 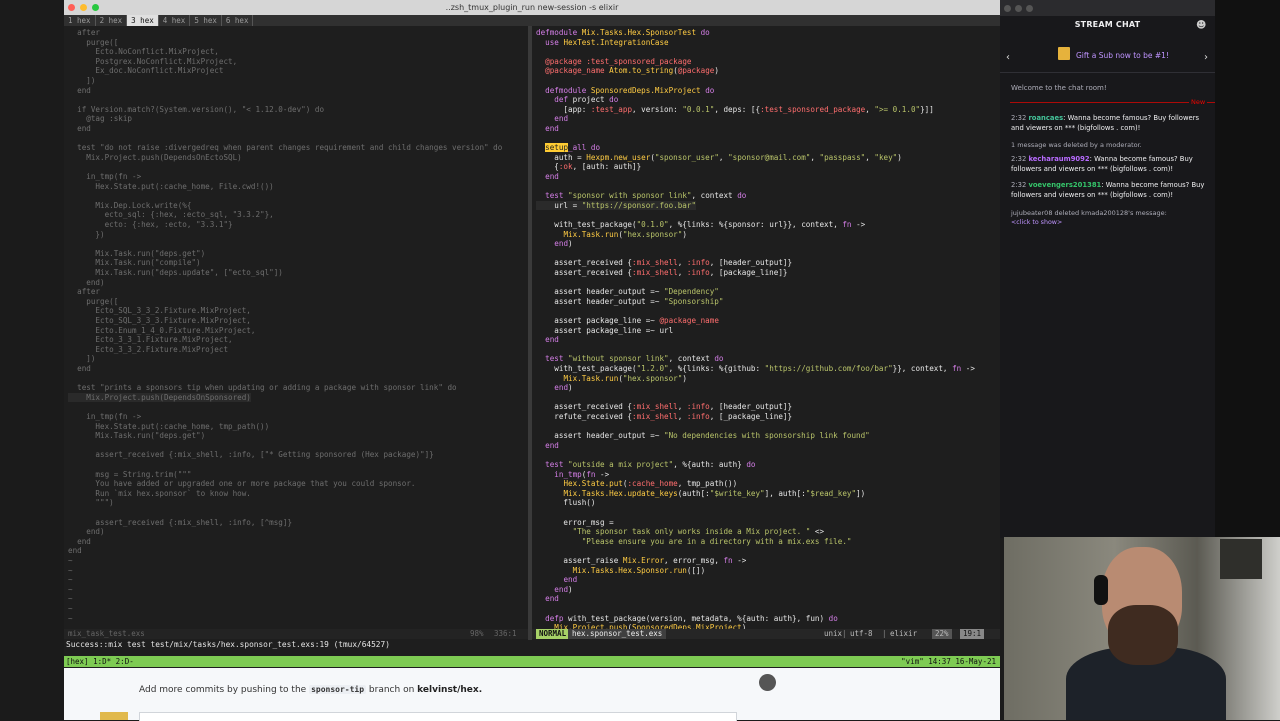 I want to click on code-line: Mix.Tasks.Hex.Sponsor.run([]), so click(x=621, y=571).